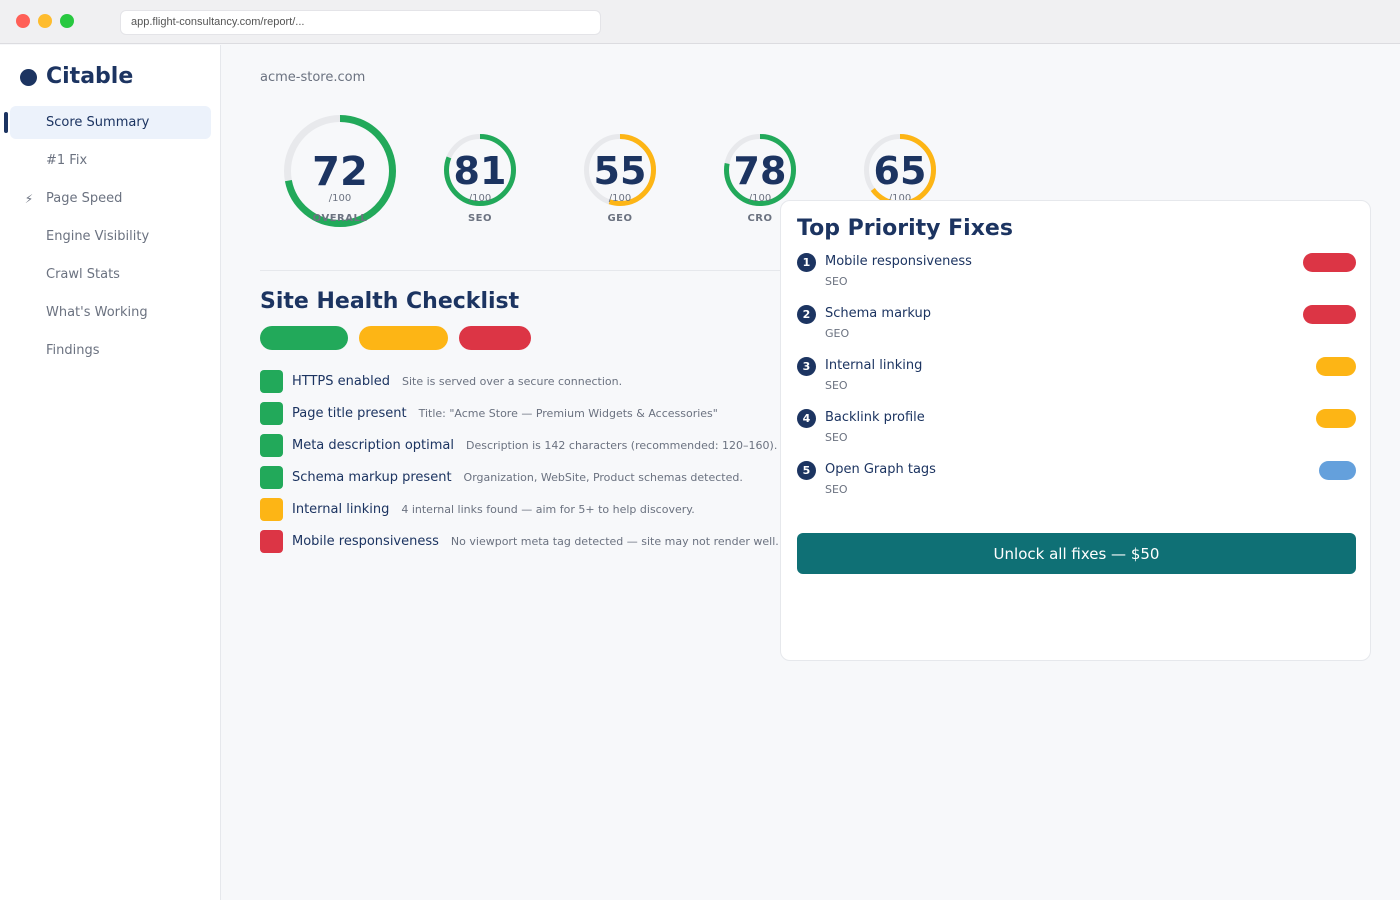 Image resolution: width=1400 pixels, height=900 pixels. I want to click on sidebar-item-top-fix: #1 Fix, so click(110, 160).